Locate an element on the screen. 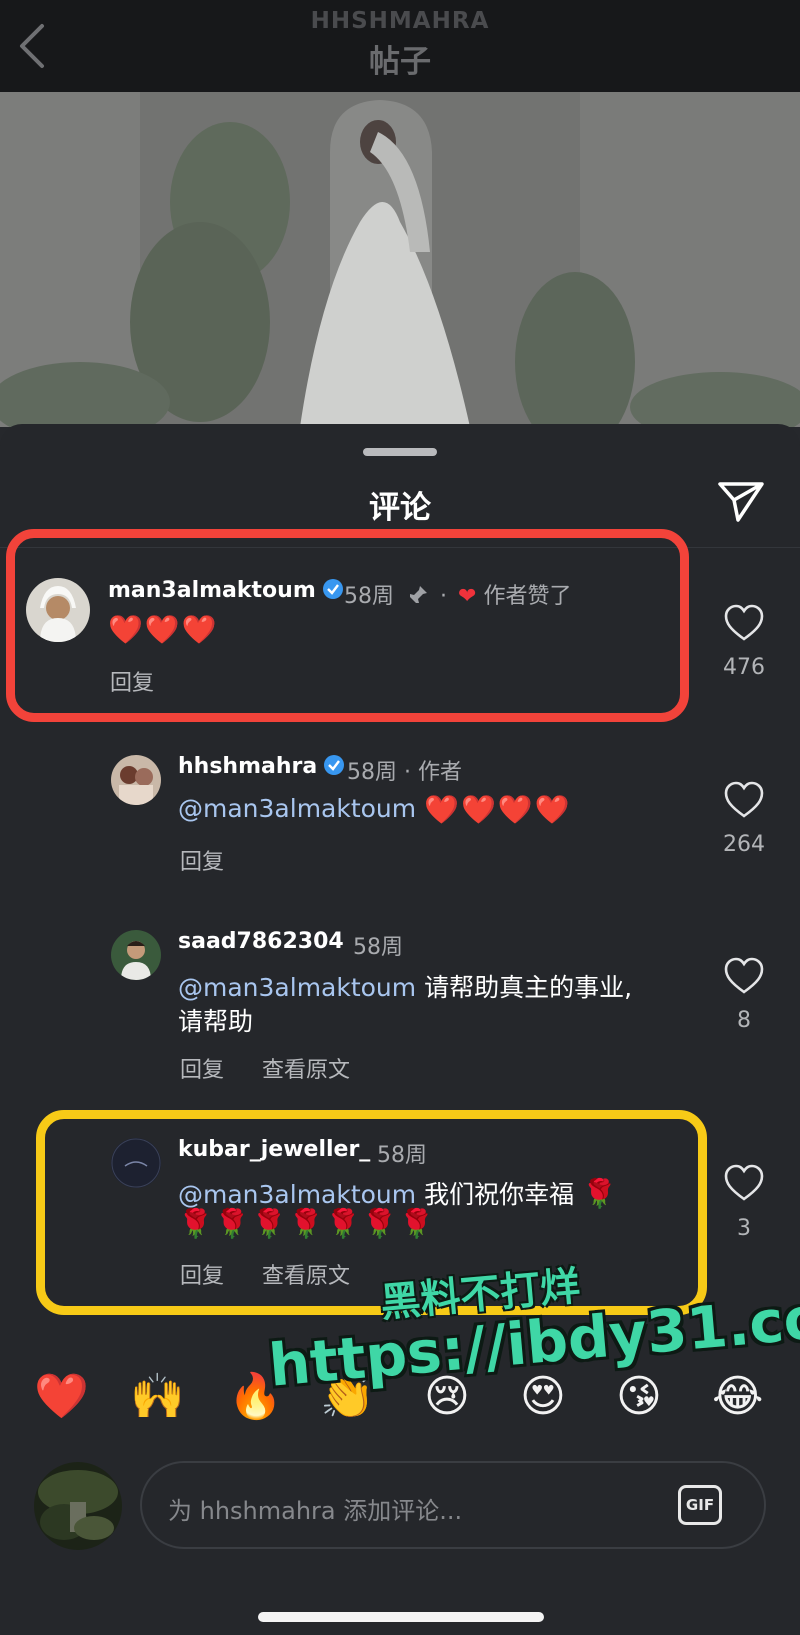 This screenshot has height=1635, width=800. comment-text: @man3almaktoum 请帮助真主的事业, is located at coordinates (405, 986).